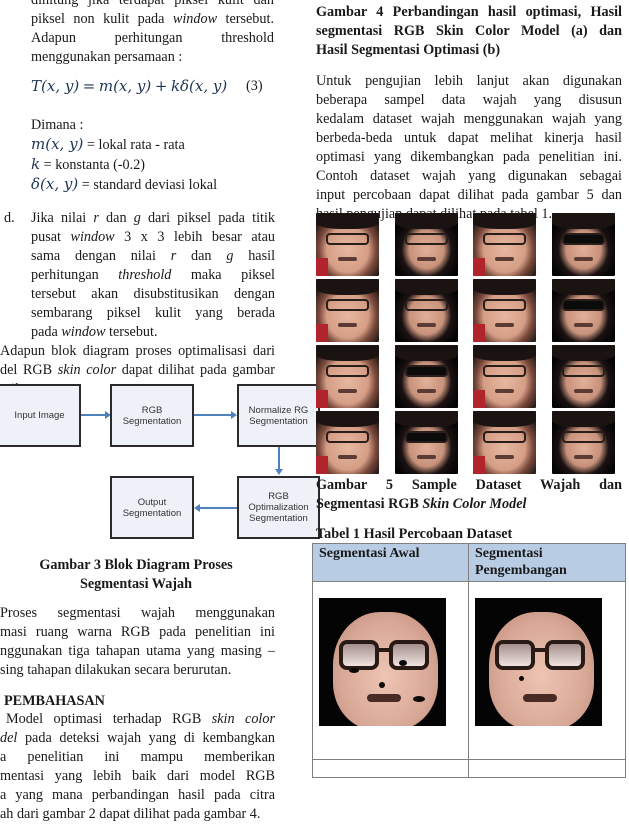 The height and width of the screenshot is (840, 629). What do you see at coordinates (140, 719) in the screenshot?
I see `text-line: Model optimasi terhadap RGB skin color` at bounding box center [140, 719].